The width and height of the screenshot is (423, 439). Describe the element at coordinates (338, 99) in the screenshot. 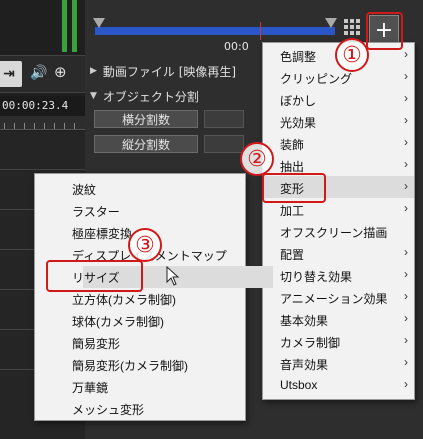

I see `menu-item-blur: ぼかし ›` at that location.